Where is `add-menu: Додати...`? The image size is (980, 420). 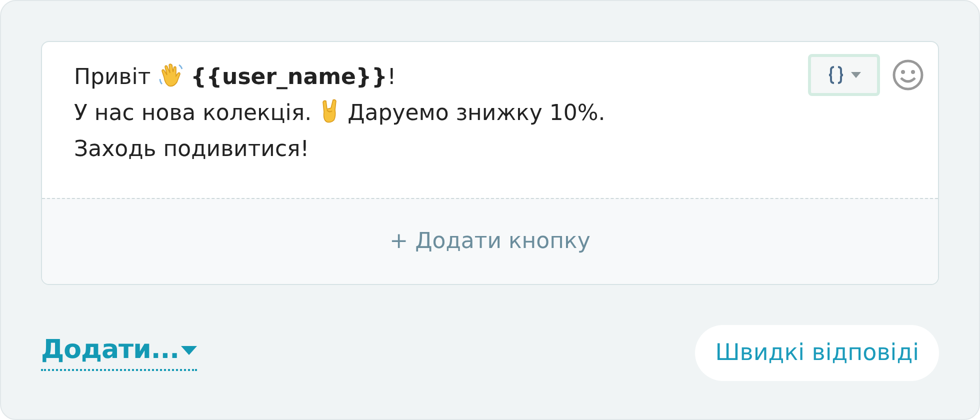
add-menu: Додати... is located at coordinates (119, 353).